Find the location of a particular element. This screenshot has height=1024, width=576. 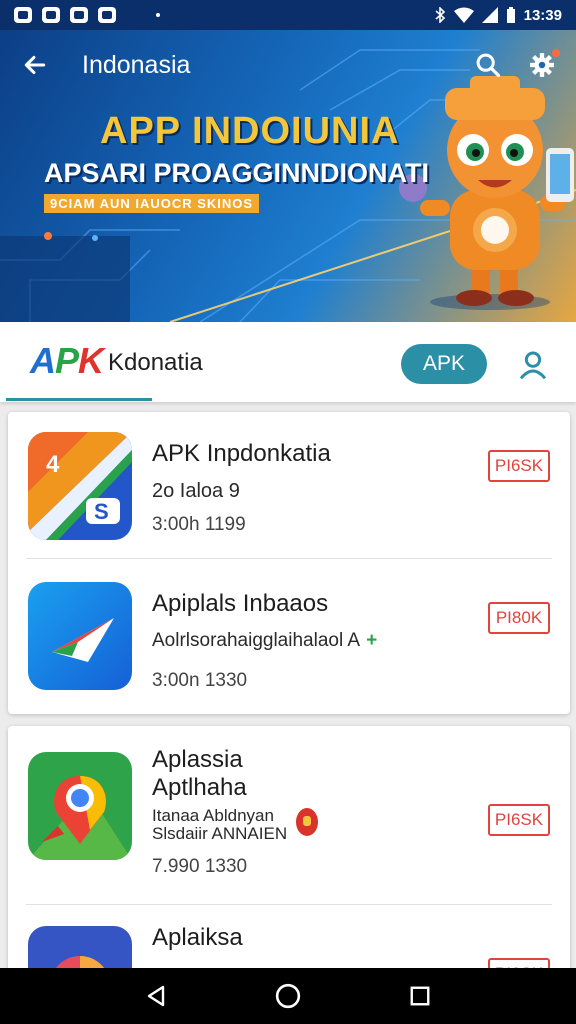

app-bar: Indonasia is located at coordinates (288, 65).